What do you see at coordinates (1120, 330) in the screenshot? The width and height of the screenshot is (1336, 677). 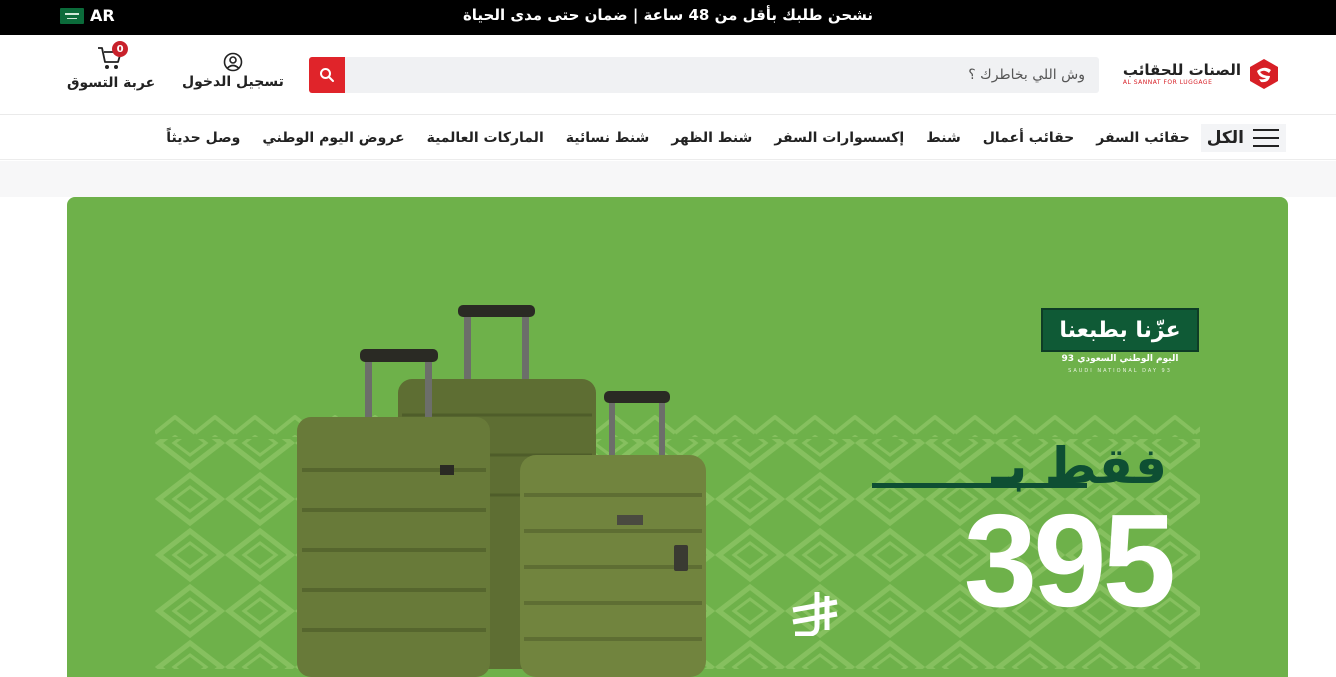 I see `badge-title: عزّنا بطبعنا` at bounding box center [1120, 330].